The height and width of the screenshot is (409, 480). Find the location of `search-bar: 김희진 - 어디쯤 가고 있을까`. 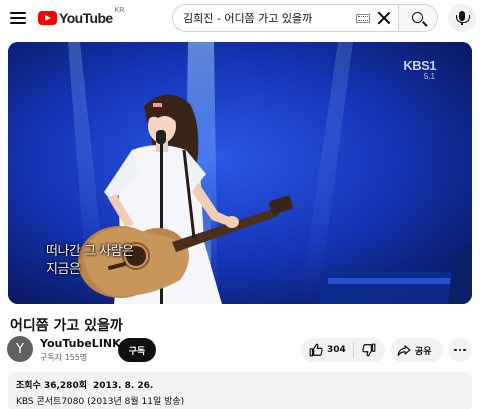

search-bar: 김희진 - 어디쯤 가고 있을까 is located at coordinates (305, 18).